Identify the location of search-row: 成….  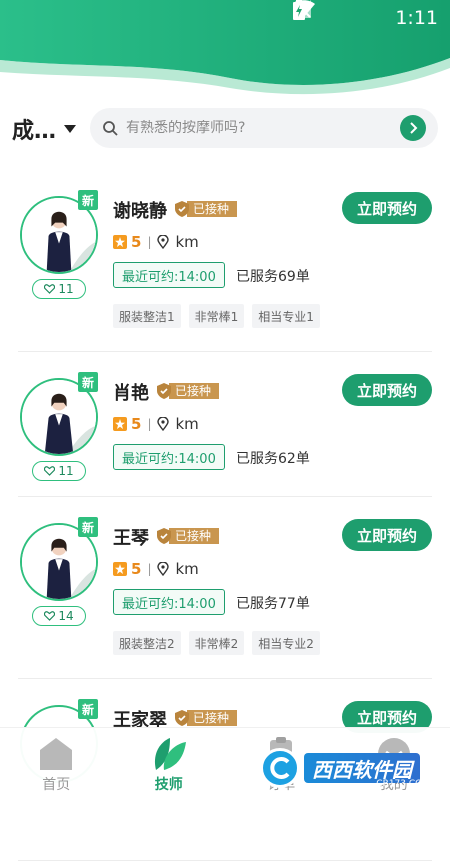
(225, 129).